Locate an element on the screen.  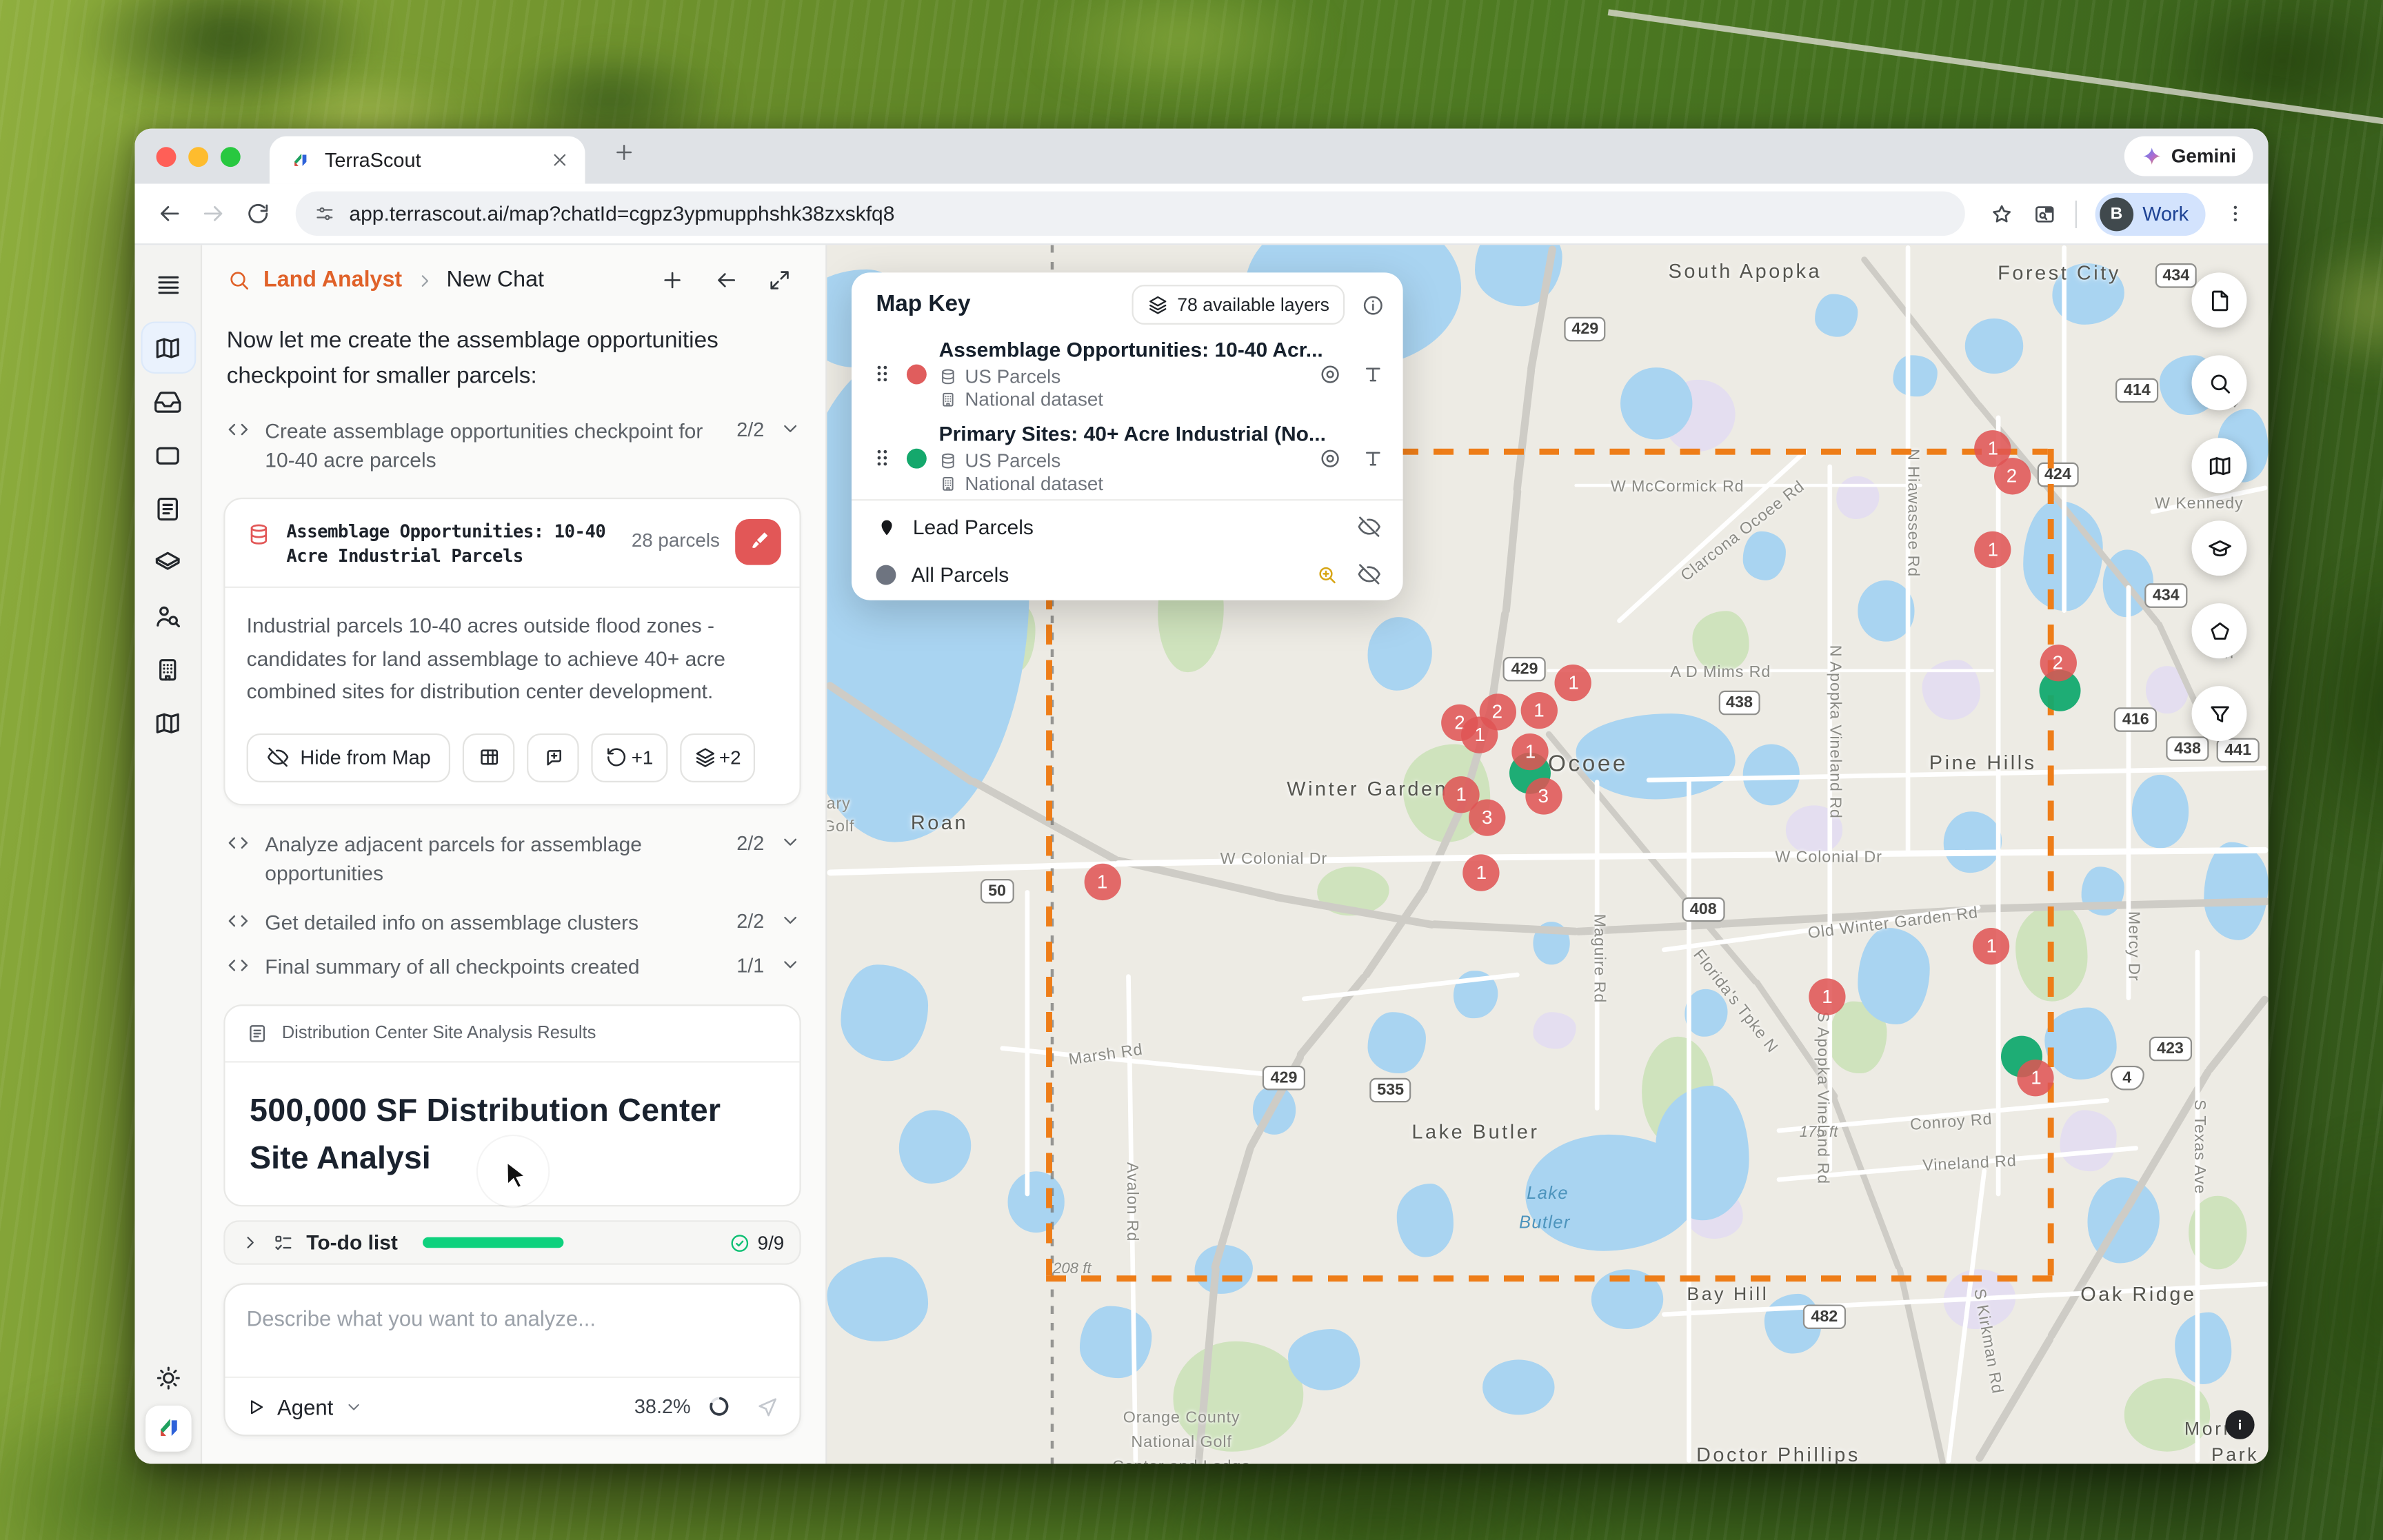
history-button: +1 is located at coordinates (629, 758).